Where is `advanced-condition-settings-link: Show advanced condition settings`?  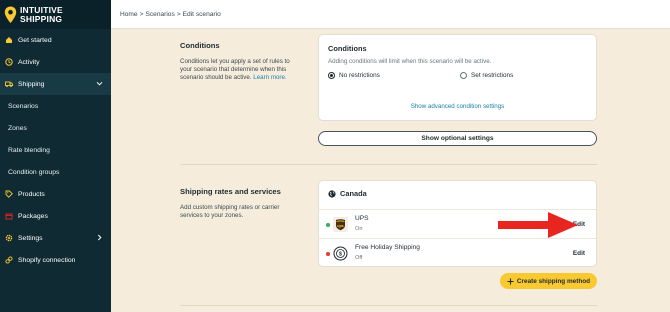 advanced-condition-settings-link: Show advanced condition settings is located at coordinates (457, 106).